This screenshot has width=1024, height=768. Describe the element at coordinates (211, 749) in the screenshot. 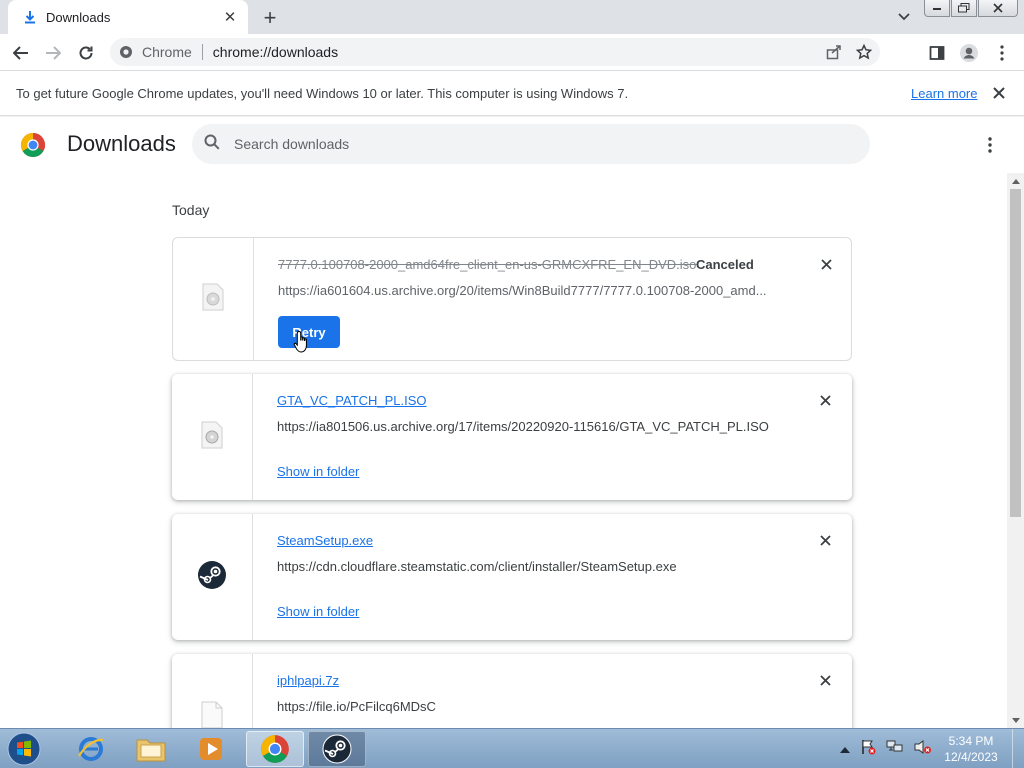

I see `media-player-icon` at that location.